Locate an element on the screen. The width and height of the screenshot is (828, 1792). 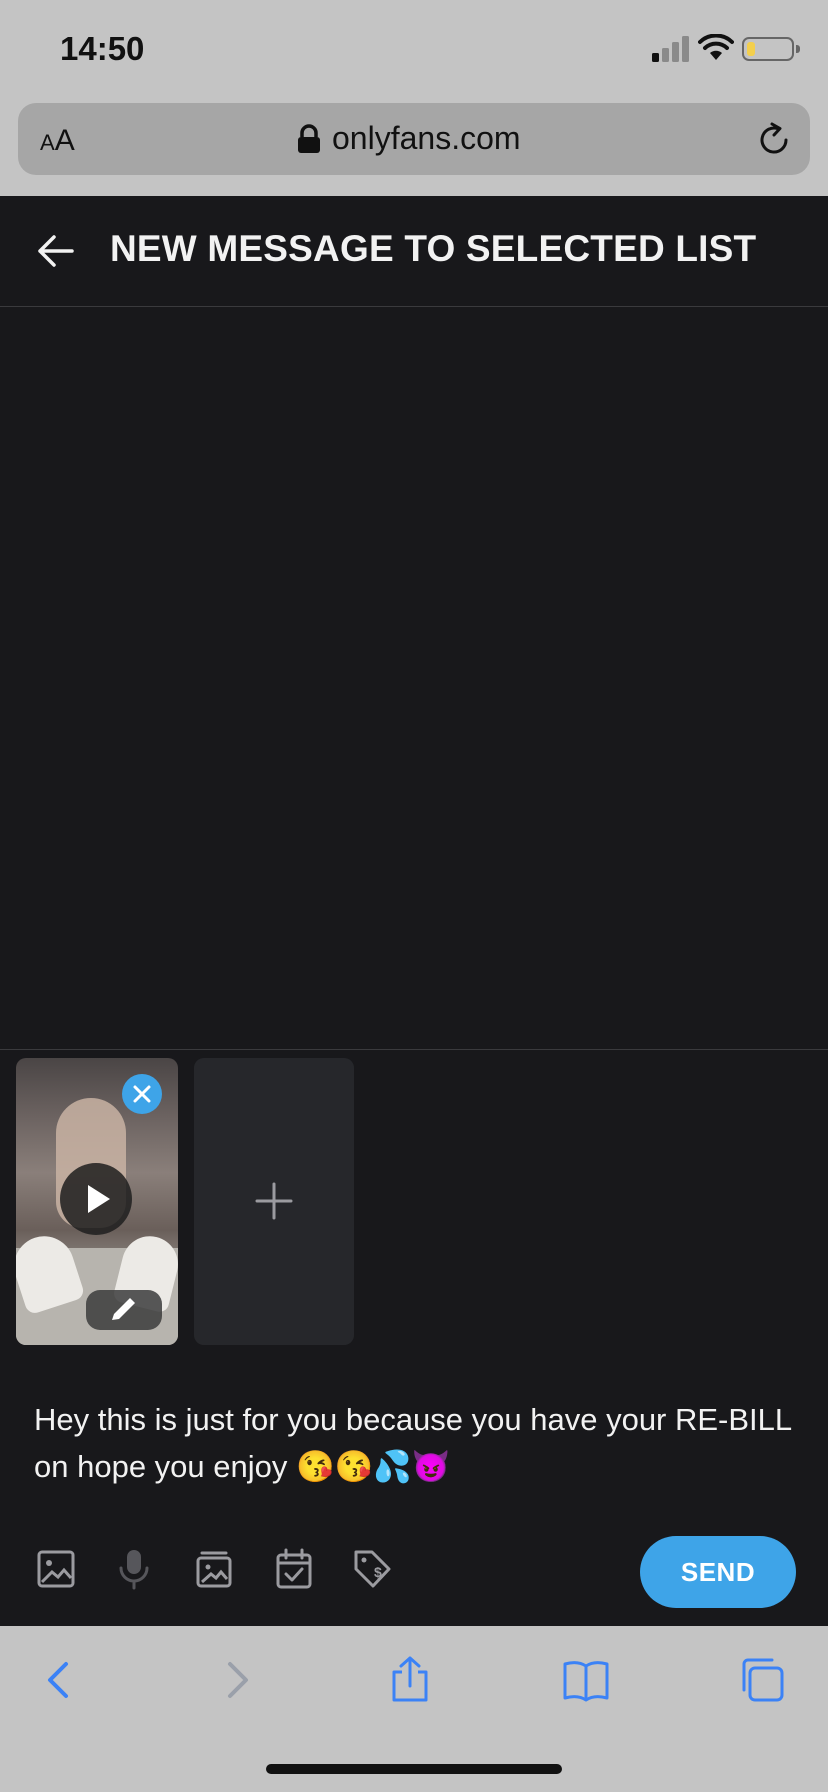
composer-divider is located at coordinates (414, 1049).